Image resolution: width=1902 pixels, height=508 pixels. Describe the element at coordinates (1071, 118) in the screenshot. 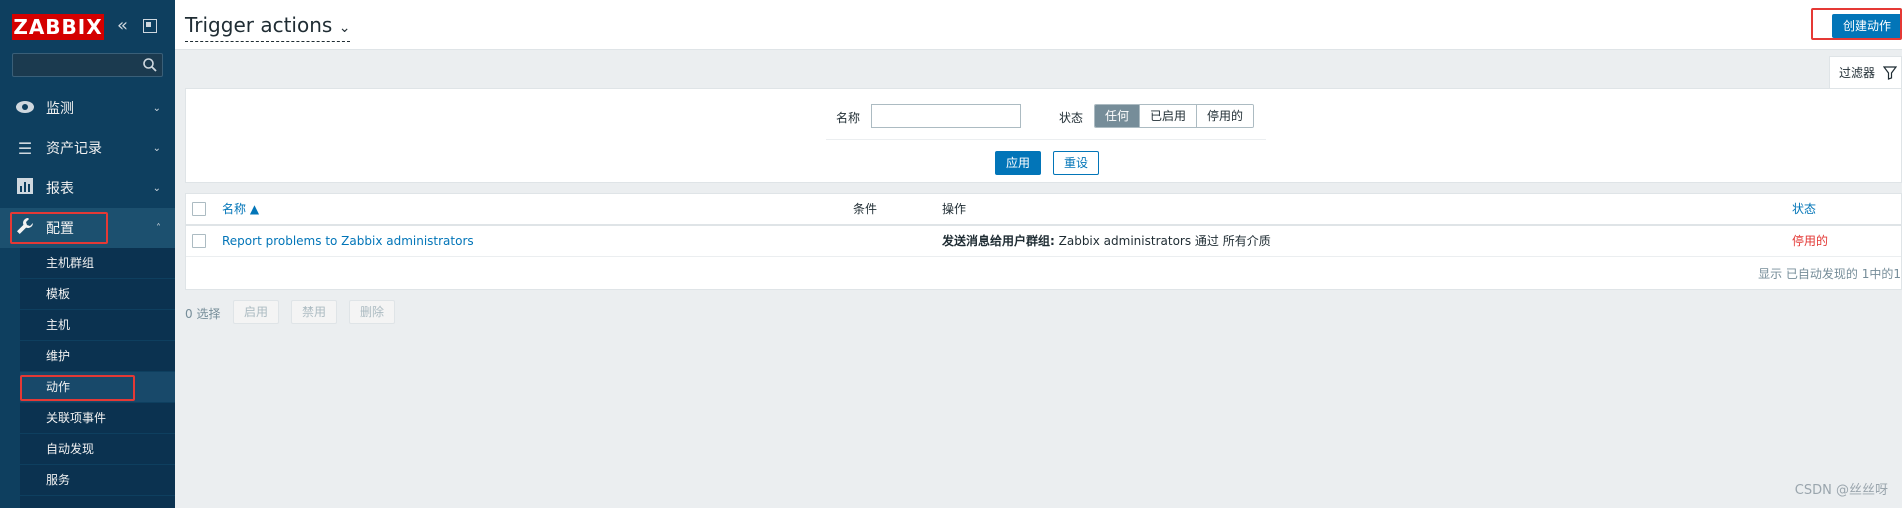

I see `status-filter-label: 状态` at that location.